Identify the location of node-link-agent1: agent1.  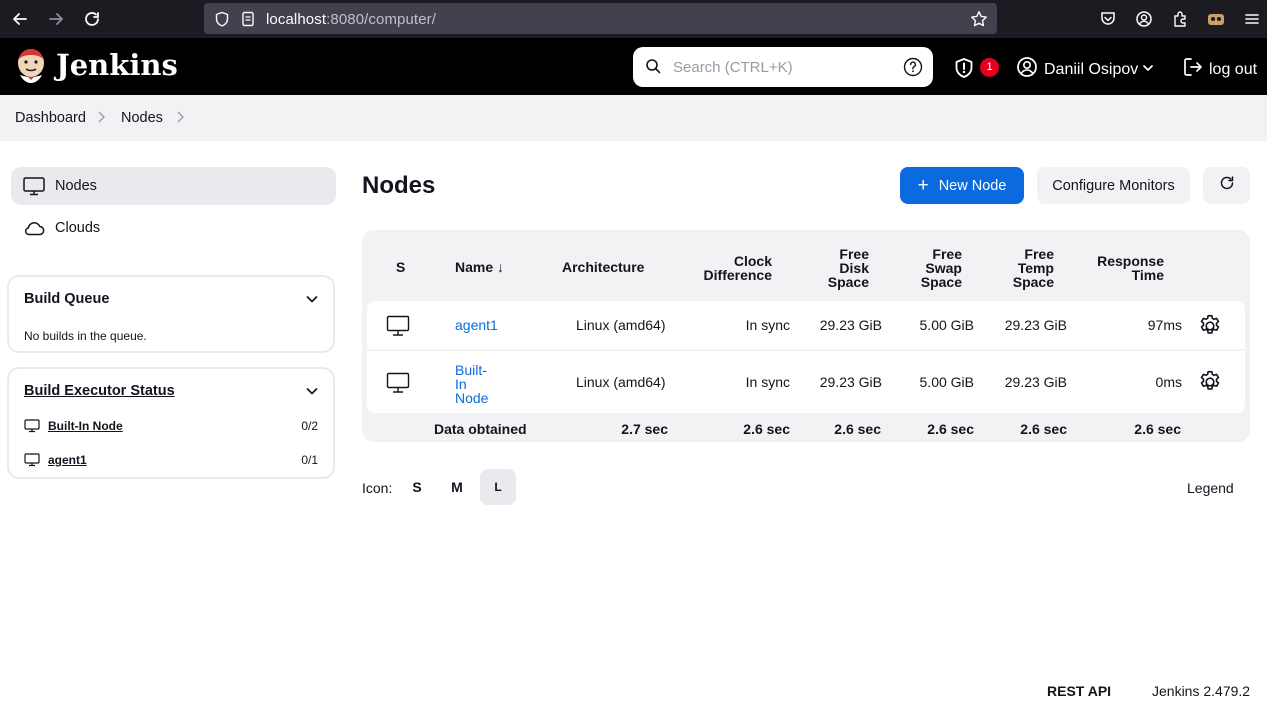
(476, 325).